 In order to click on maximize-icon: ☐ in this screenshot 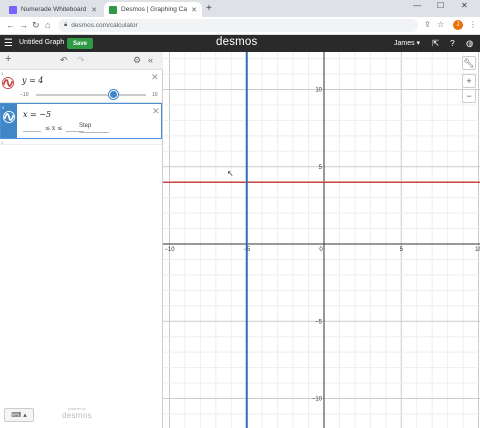, I will do `click(440, 5)`.